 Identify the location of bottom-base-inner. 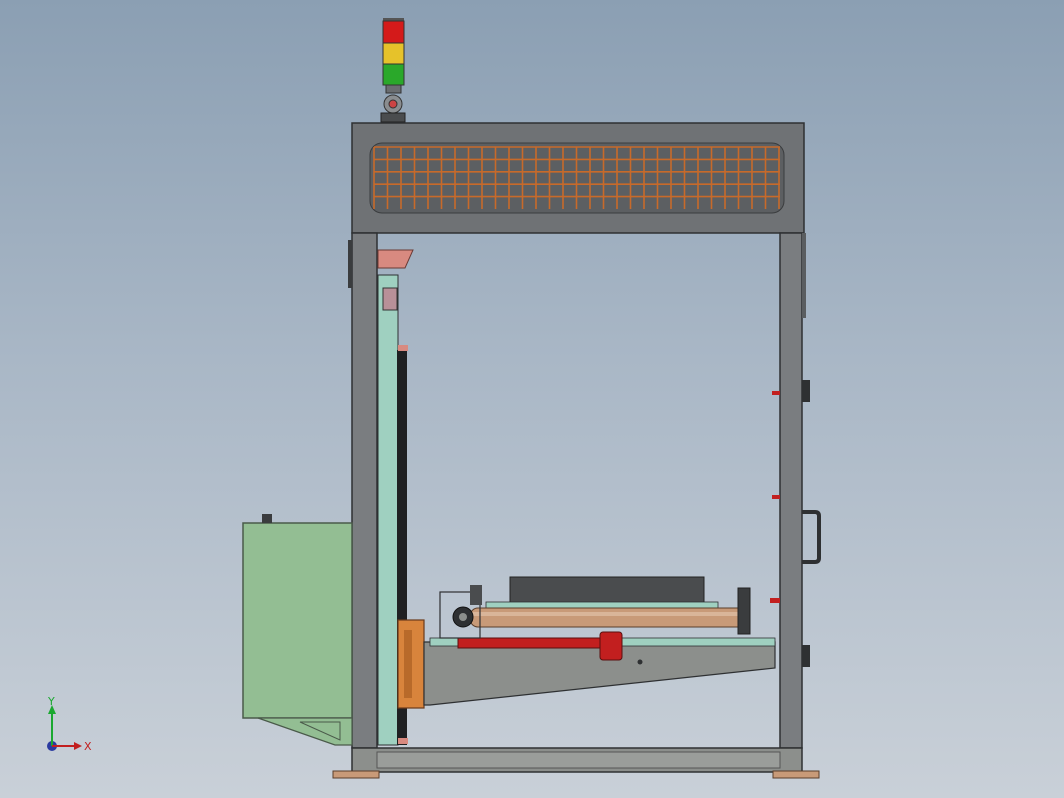
(578, 760).